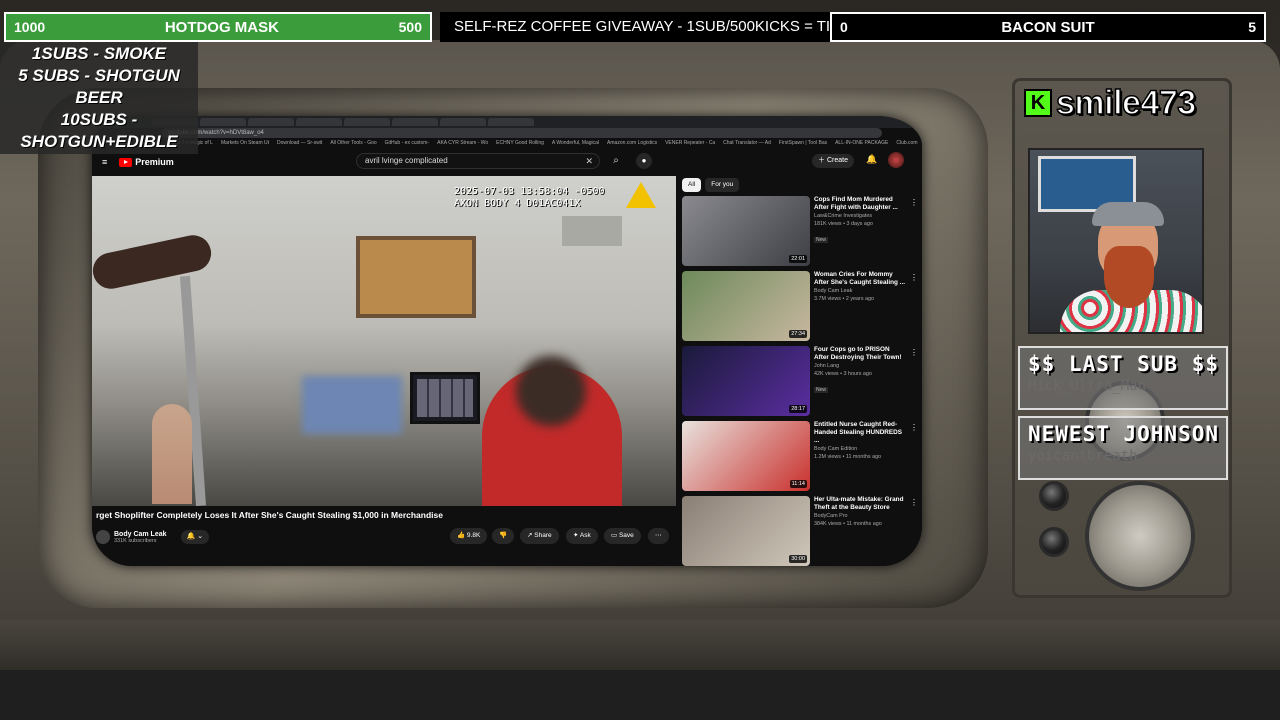  What do you see at coordinates (503, 536) in the screenshot?
I see `dislike-button: 👎` at bounding box center [503, 536].